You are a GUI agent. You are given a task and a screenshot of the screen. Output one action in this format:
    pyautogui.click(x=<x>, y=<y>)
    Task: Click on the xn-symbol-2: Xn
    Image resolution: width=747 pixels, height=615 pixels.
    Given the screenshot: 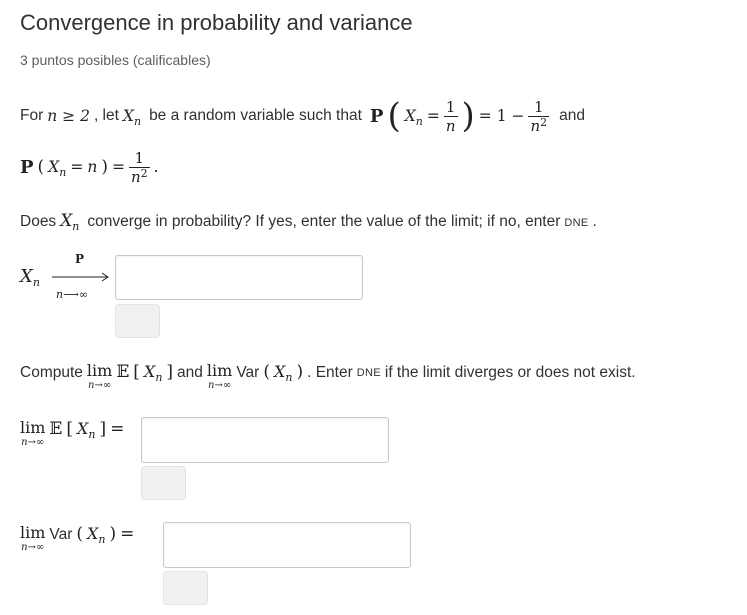 What is the action you would take?
    pyautogui.click(x=413, y=117)
    